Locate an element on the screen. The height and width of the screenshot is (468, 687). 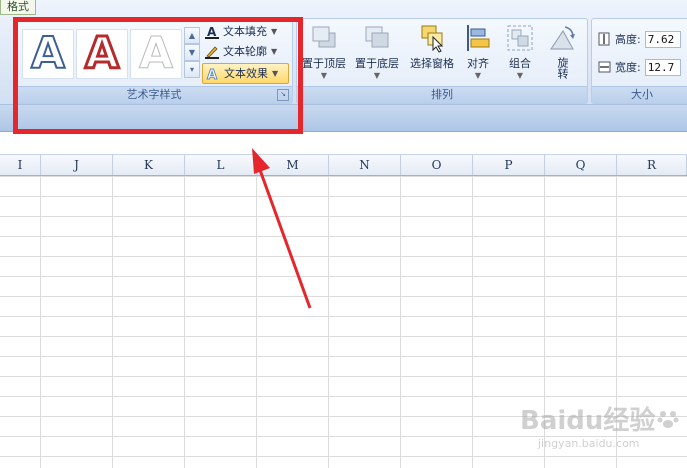
bring-to-front-icon is located at coordinates (324, 37).